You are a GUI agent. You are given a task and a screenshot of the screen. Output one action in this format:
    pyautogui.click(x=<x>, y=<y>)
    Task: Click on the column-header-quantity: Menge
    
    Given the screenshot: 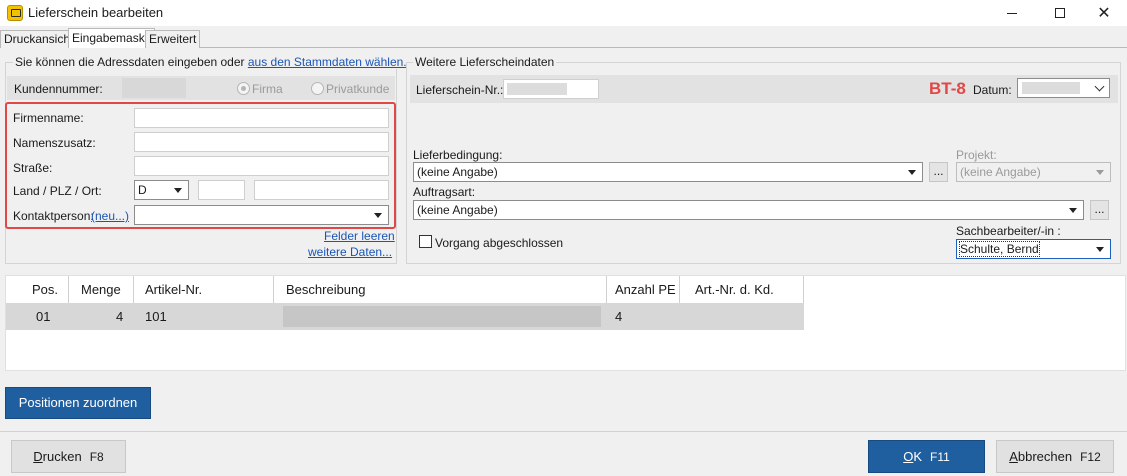 What is the action you would take?
    pyautogui.click(x=101, y=289)
    